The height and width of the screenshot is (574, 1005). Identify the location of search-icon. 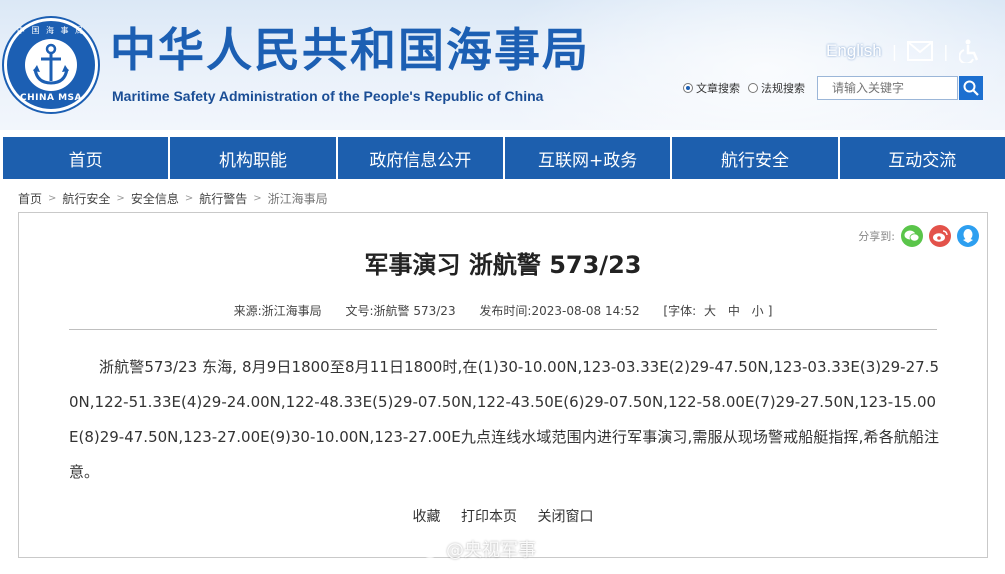
(971, 88).